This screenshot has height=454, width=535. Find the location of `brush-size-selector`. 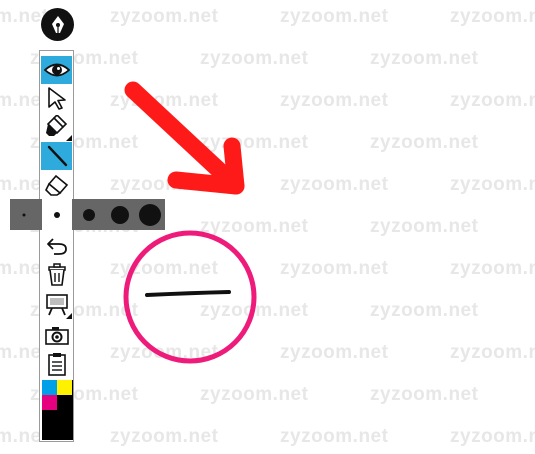

brush-size-selector is located at coordinates (87, 214).